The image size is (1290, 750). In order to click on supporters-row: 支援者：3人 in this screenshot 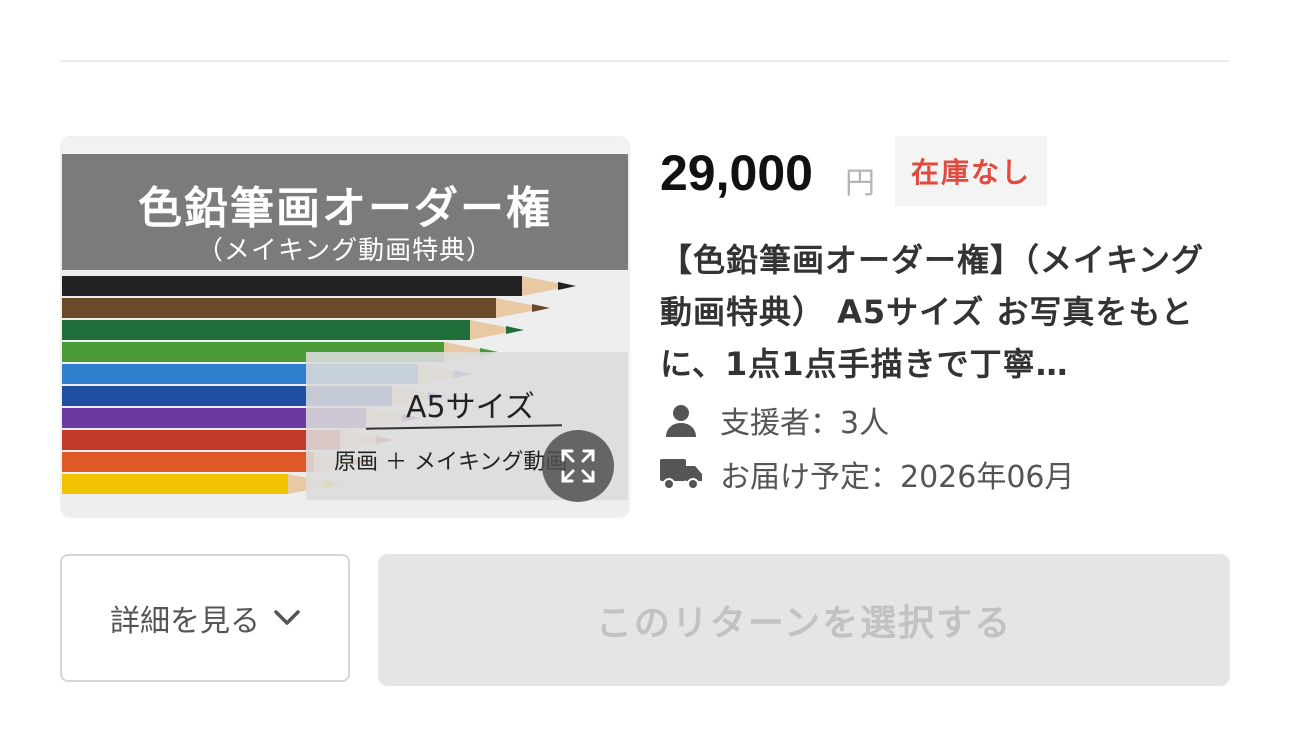, I will do `click(774, 420)`.